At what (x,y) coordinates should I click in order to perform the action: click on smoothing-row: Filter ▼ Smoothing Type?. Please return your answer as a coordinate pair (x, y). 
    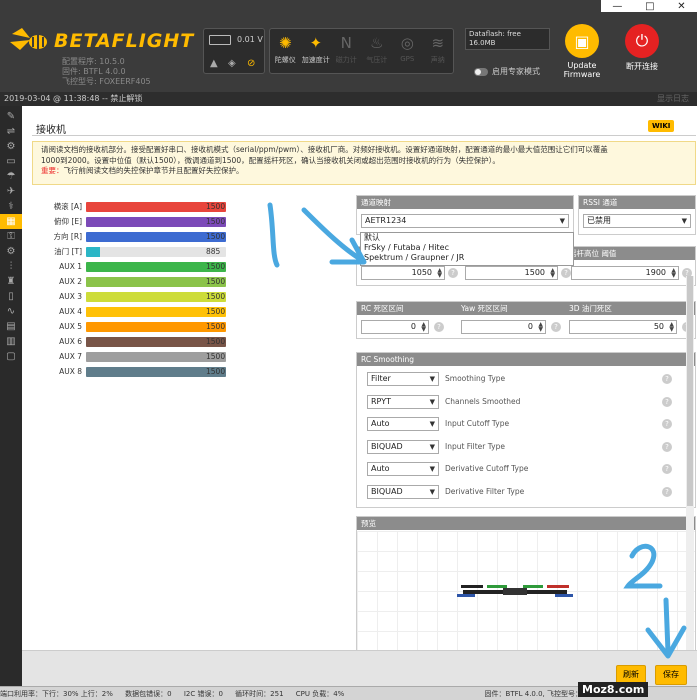
    Looking at the image, I should click on (528, 379).